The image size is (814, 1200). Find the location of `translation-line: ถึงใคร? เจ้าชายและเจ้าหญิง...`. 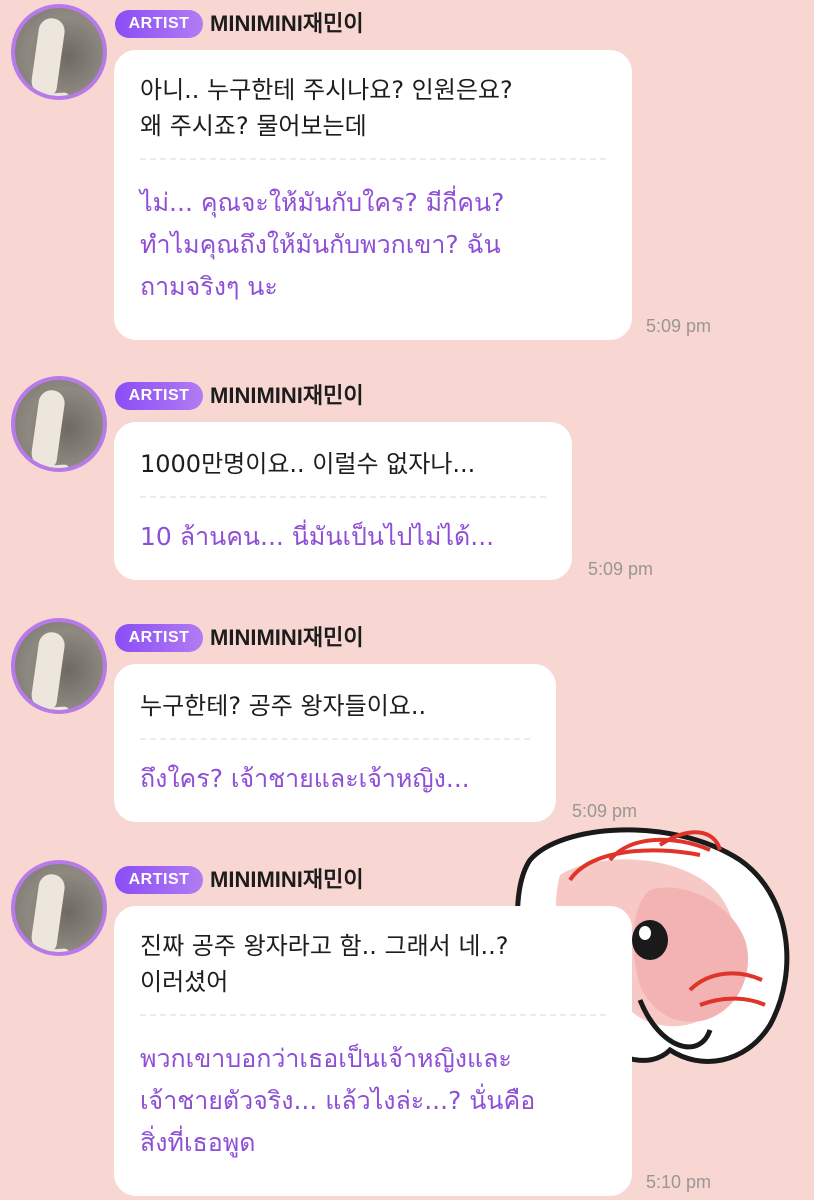

translation-line: ถึงใคร? เจ้าชายและเจ้าหญิง... is located at coordinates (305, 778).